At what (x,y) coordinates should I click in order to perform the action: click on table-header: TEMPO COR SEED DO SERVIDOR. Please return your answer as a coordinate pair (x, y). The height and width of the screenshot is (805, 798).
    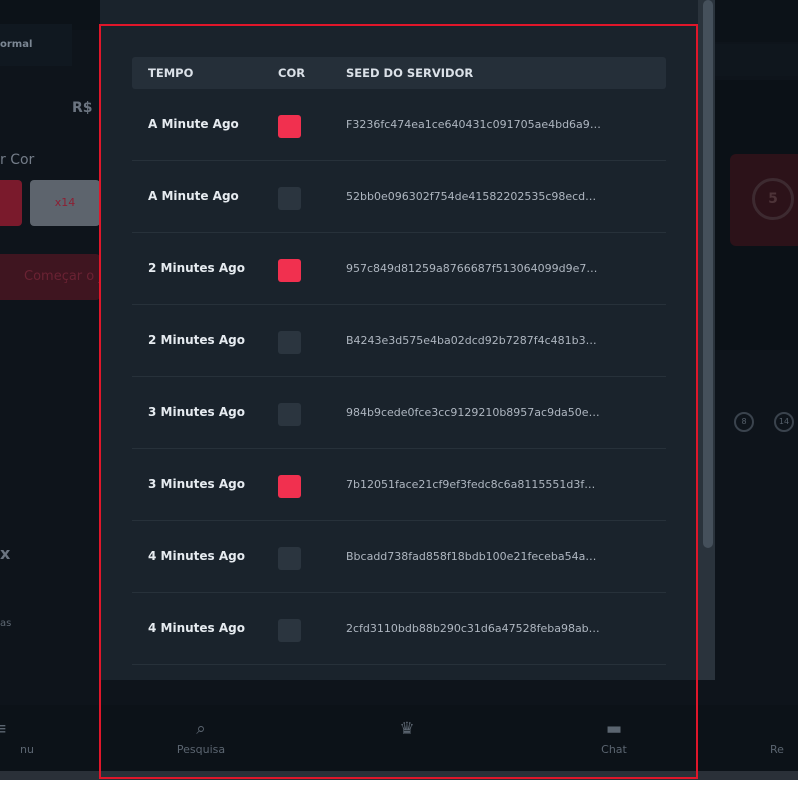
    Looking at the image, I should click on (399, 73).